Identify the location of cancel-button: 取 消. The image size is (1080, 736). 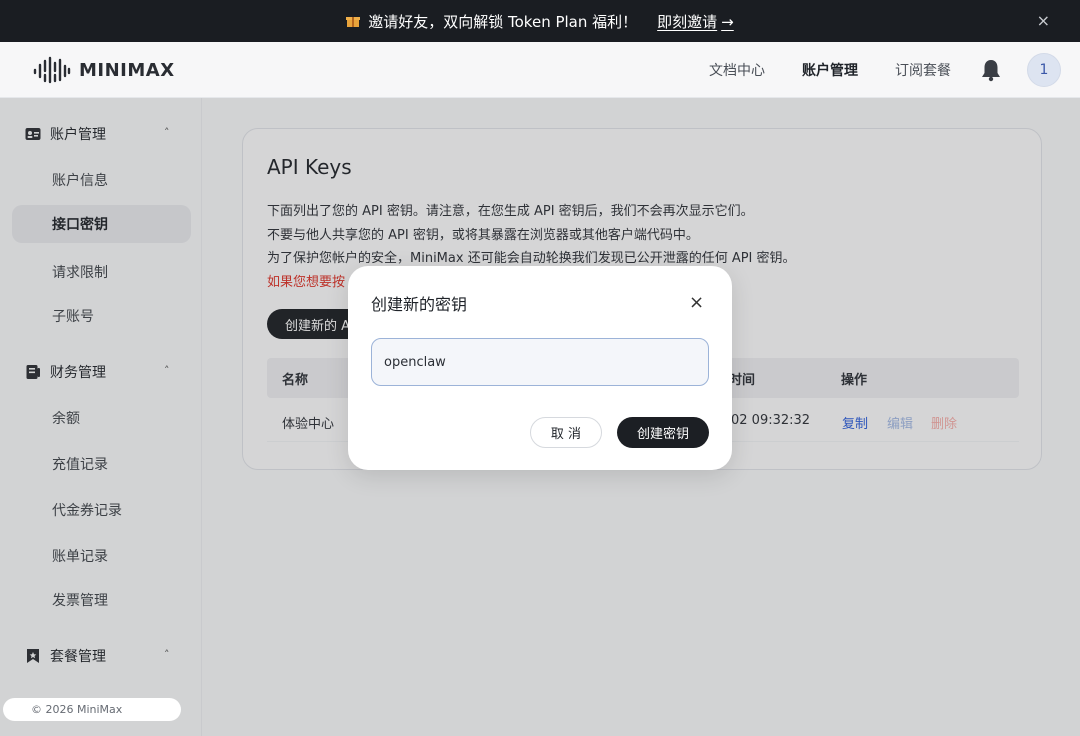
(566, 432).